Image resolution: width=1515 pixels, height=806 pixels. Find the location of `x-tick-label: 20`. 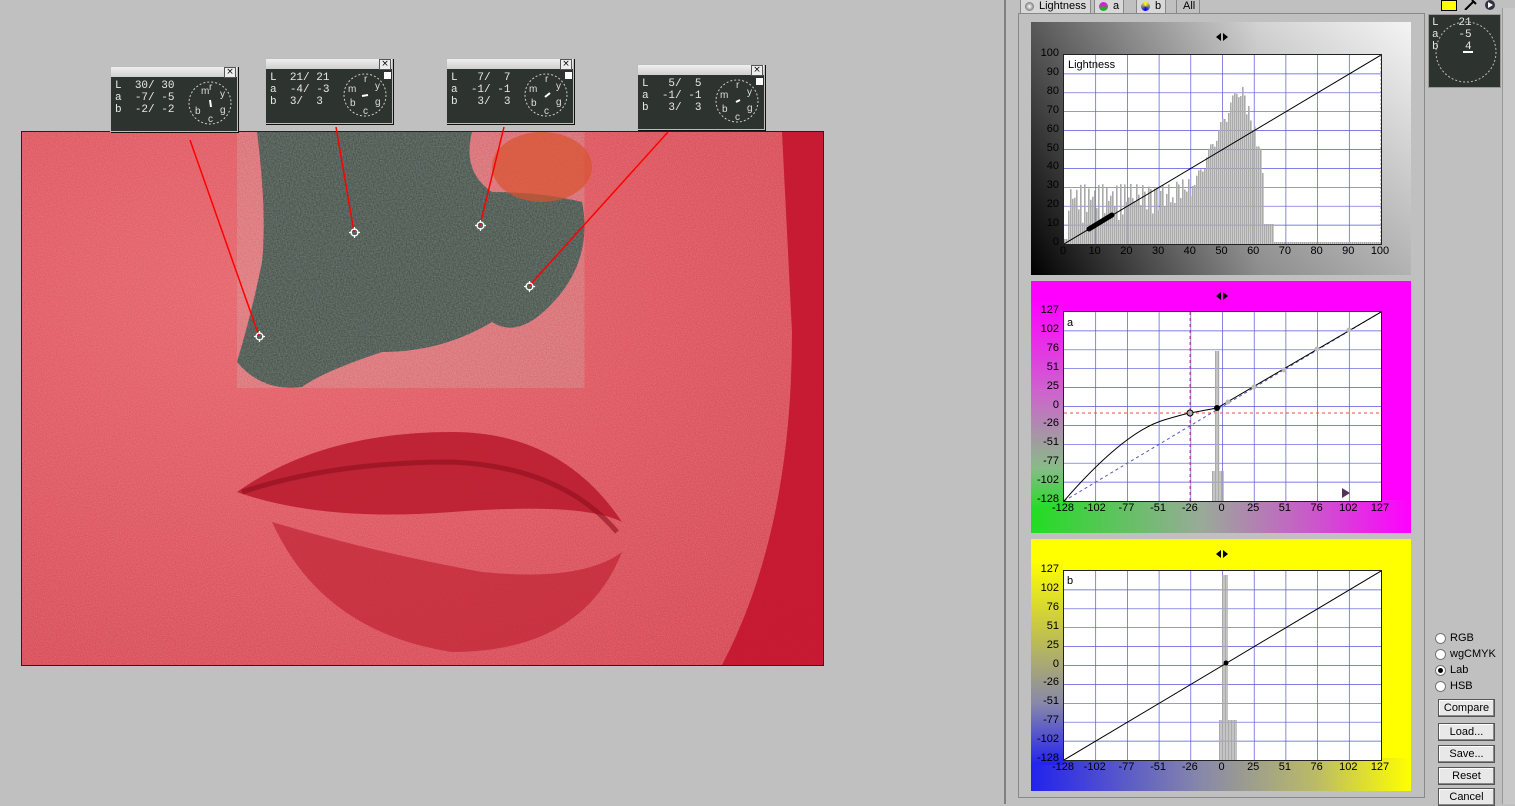

x-tick-label: 20 is located at coordinates (1126, 251).